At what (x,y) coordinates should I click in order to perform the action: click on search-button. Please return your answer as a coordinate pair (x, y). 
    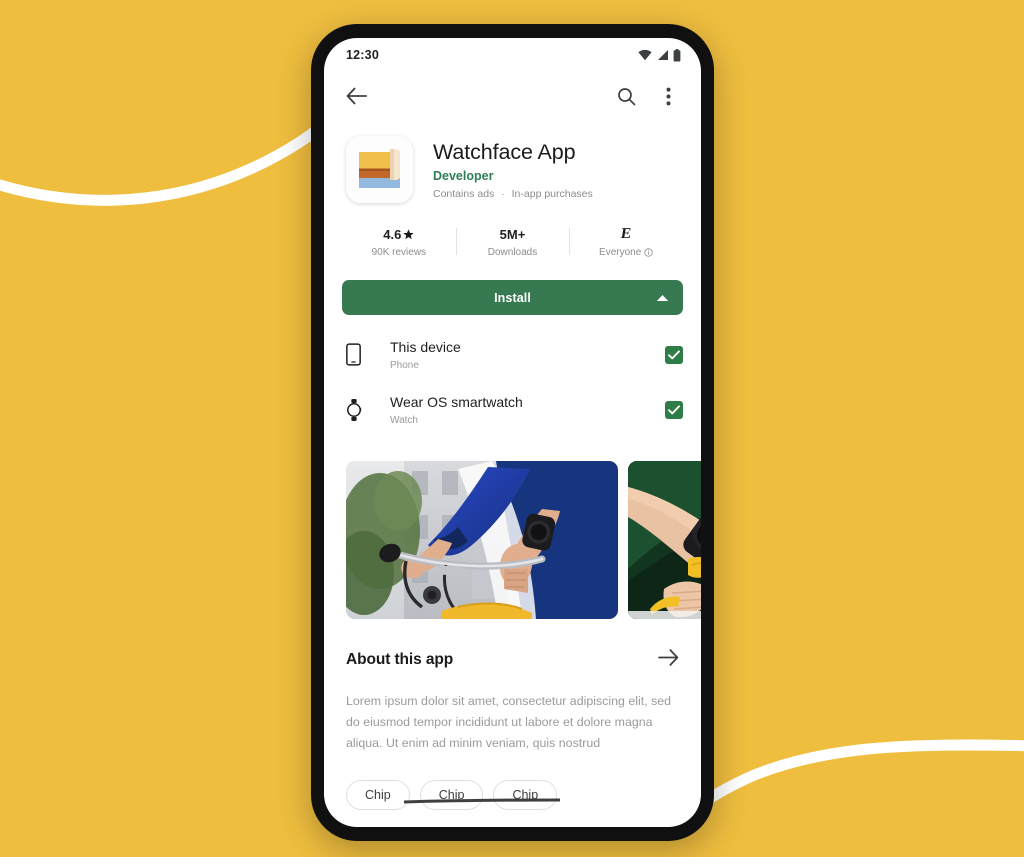
    Looking at the image, I should click on (626, 96).